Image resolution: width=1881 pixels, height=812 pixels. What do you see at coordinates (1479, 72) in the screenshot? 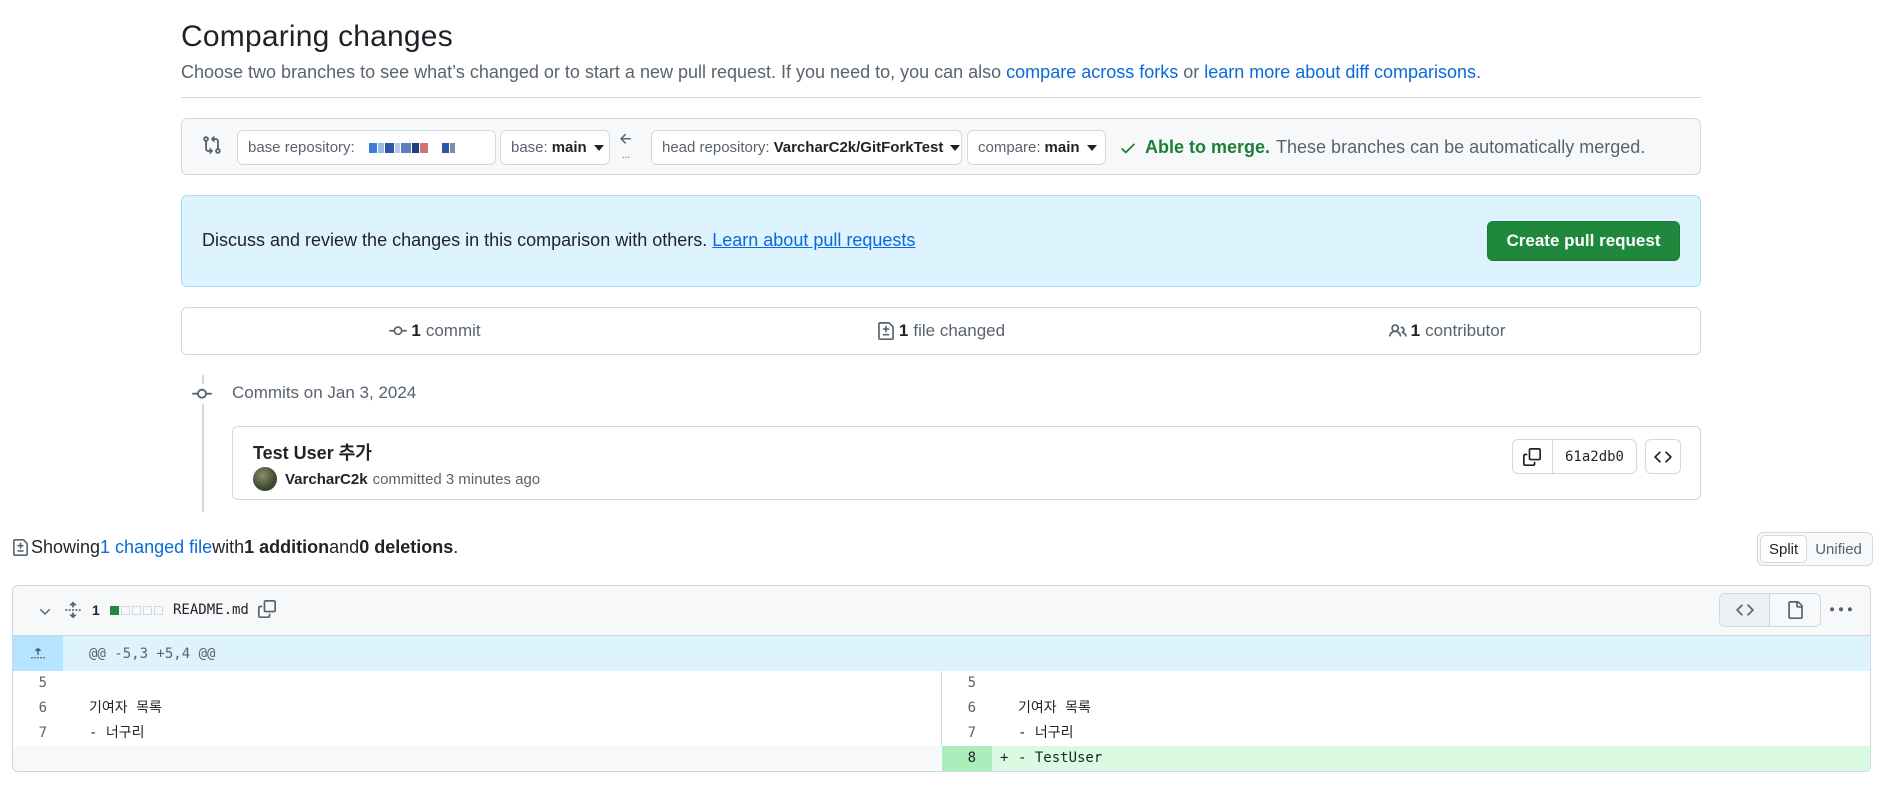
I see `description-period: .` at bounding box center [1479, 72].